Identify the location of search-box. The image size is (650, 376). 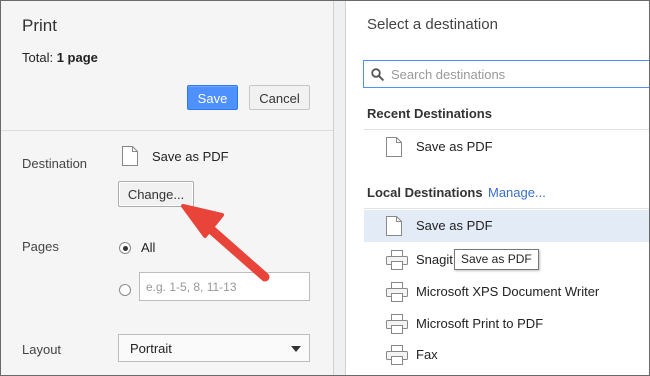
(506, 74).